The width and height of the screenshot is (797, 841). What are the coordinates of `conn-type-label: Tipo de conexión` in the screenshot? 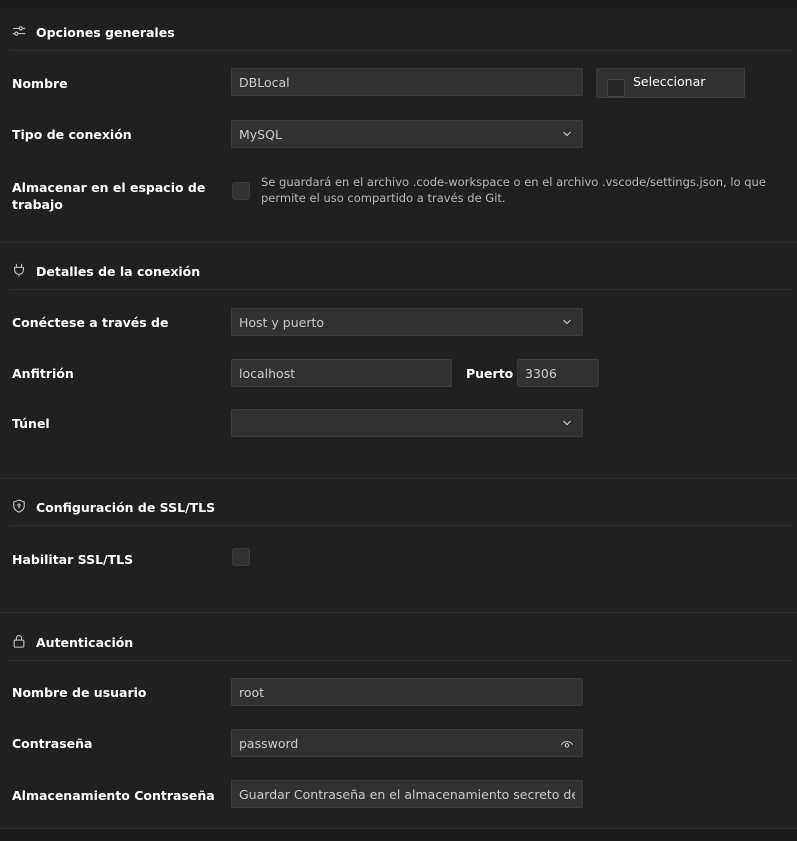 It's located at (72, 134).